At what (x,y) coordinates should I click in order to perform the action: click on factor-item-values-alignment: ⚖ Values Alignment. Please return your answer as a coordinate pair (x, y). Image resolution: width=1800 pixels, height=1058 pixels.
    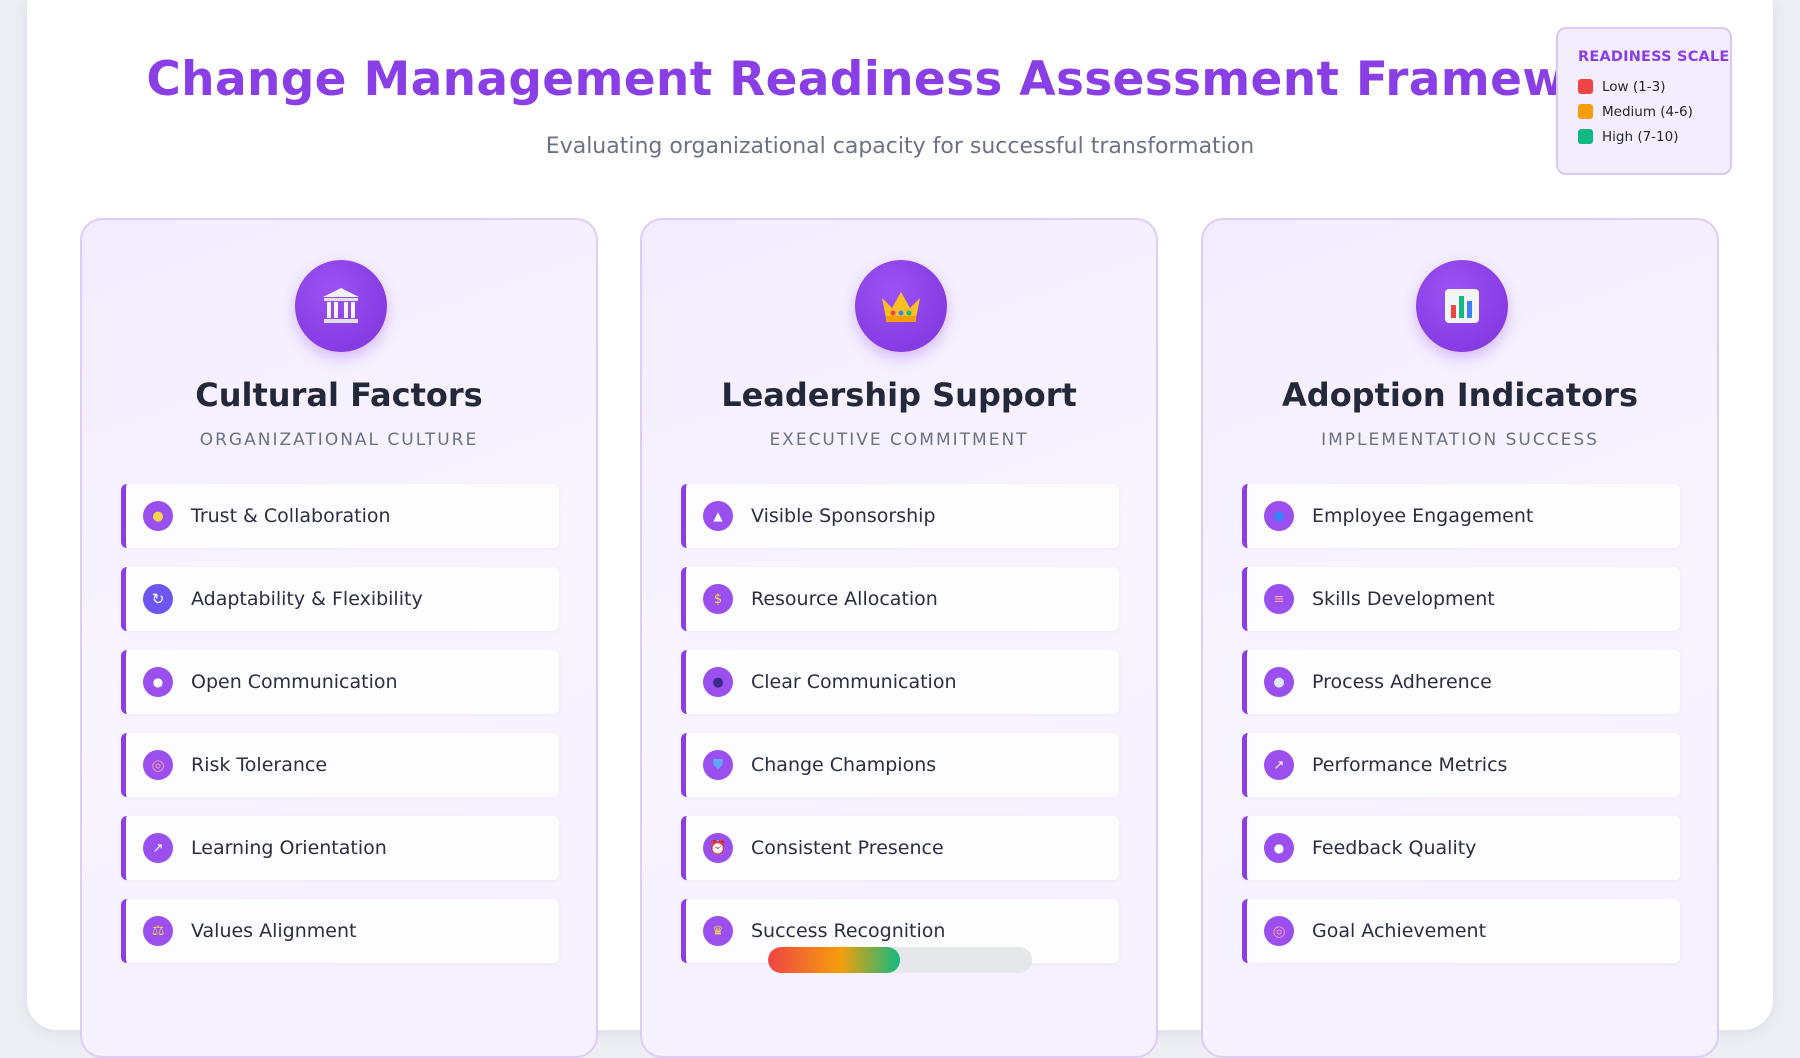
    Looking at the image, I should click on (340, 931).